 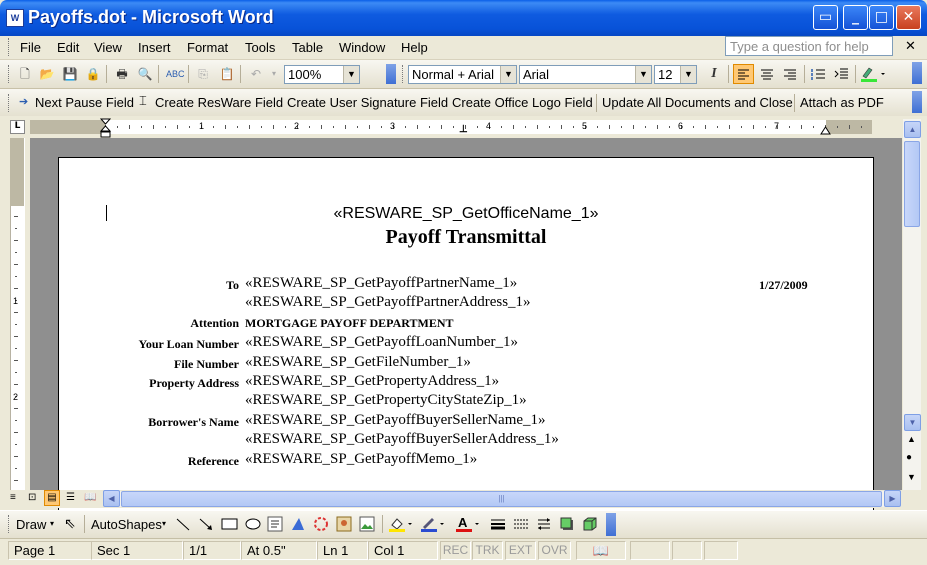 What do you see at coordinates (403, 550) in the screenshot?
I see `status-column: Col 1` at bounding box center [403, 550].